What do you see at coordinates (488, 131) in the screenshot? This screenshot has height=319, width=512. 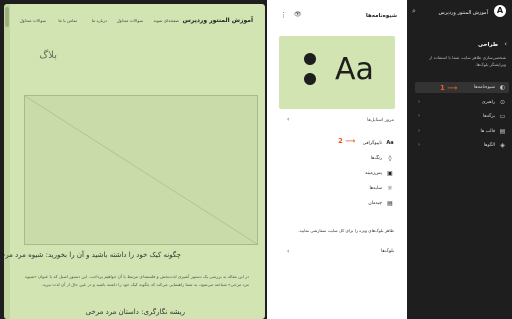 I see `nav-item-label: قالب ها` at bounding box center [488, 131].